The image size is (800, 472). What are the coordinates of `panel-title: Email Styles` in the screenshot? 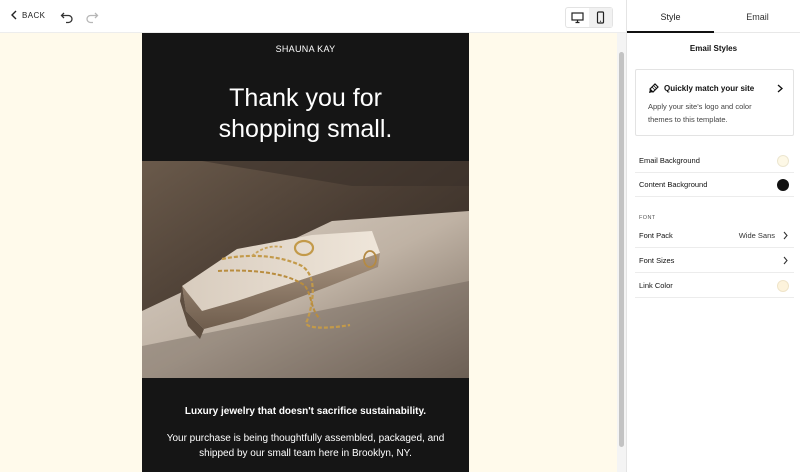 It's located at (713, 48).